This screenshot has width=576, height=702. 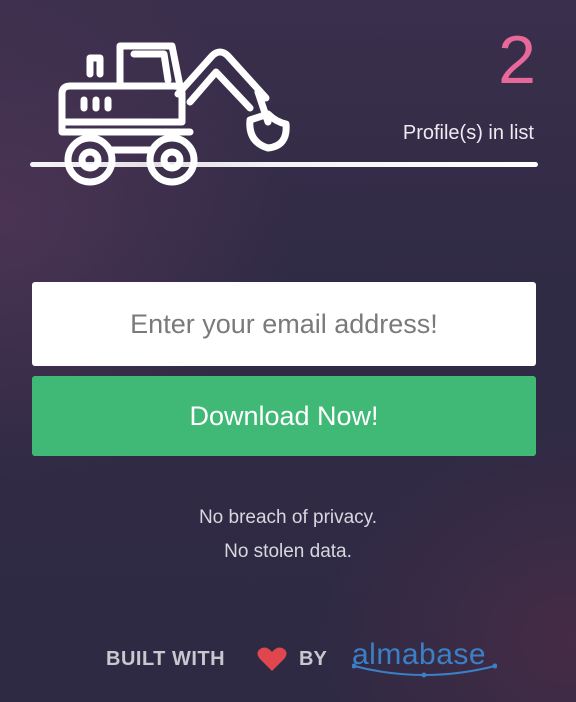 What do you see at coordinates (284, 416) in the screenshot?
I see `download-button: Download Now!` at bounding box center [284, 416].